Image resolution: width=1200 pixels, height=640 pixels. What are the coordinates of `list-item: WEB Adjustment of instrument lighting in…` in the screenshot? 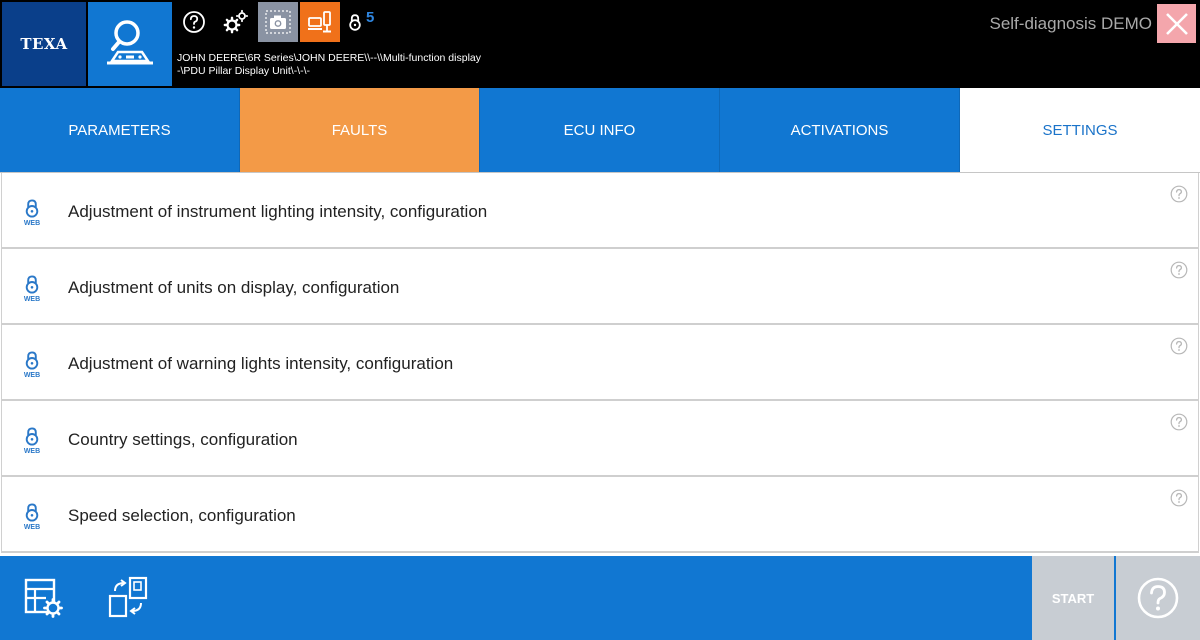 It's located at (600, 211).